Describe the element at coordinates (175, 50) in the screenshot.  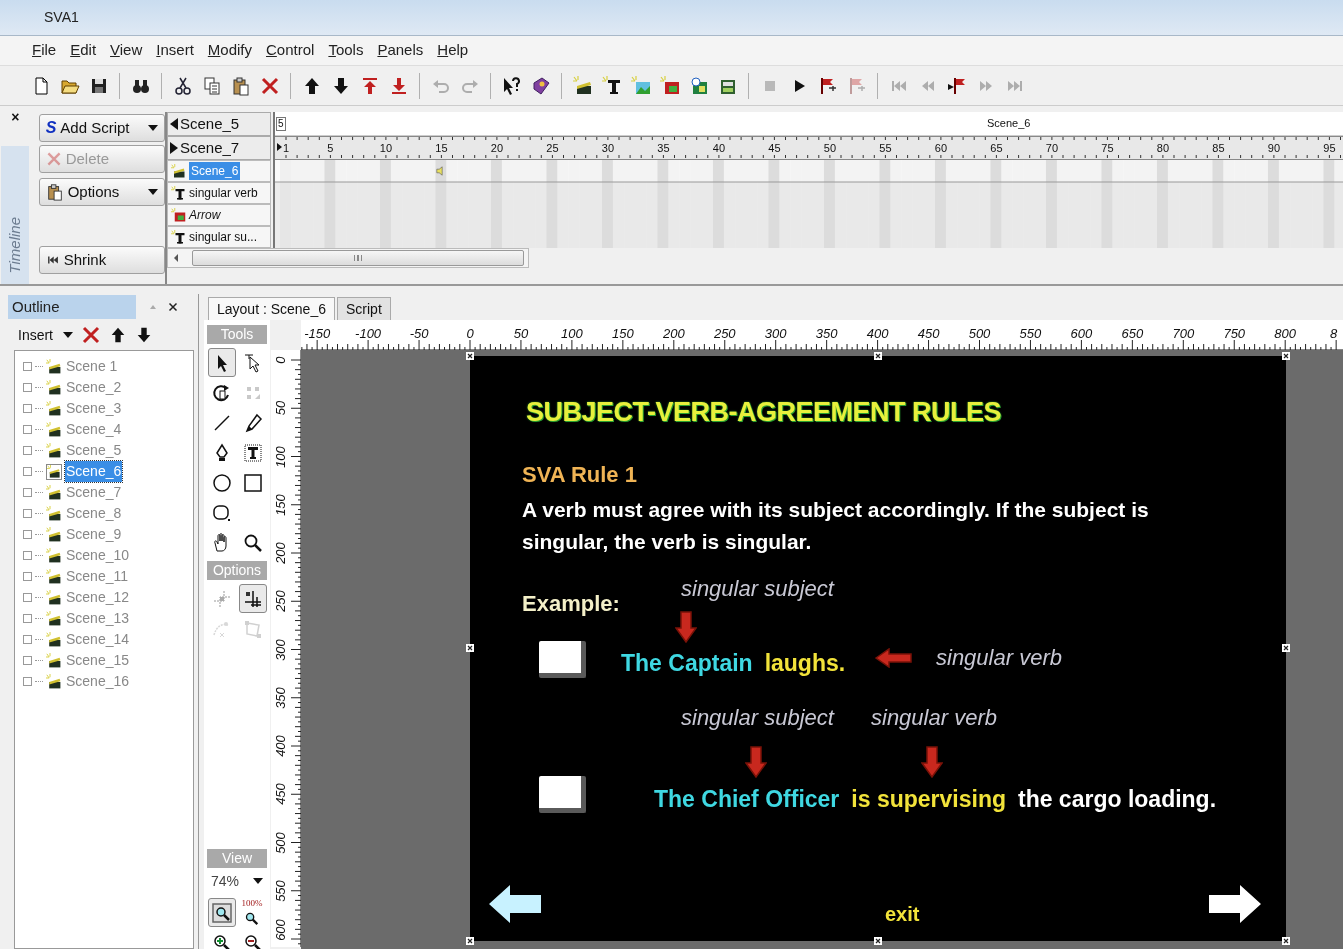
I see `menu-item: Insert` at that location.